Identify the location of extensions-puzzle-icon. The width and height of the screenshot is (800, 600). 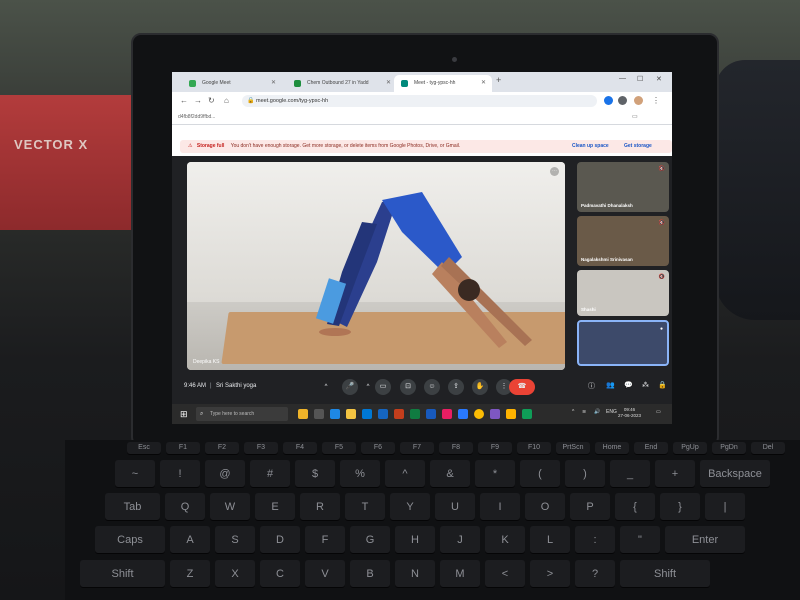
(622, 100).